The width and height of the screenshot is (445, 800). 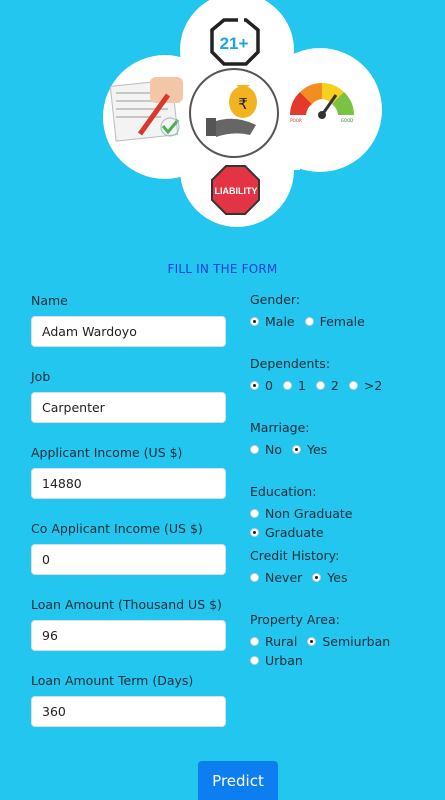 I want to click on predict-button: Predict, so click(x=238, y=780).